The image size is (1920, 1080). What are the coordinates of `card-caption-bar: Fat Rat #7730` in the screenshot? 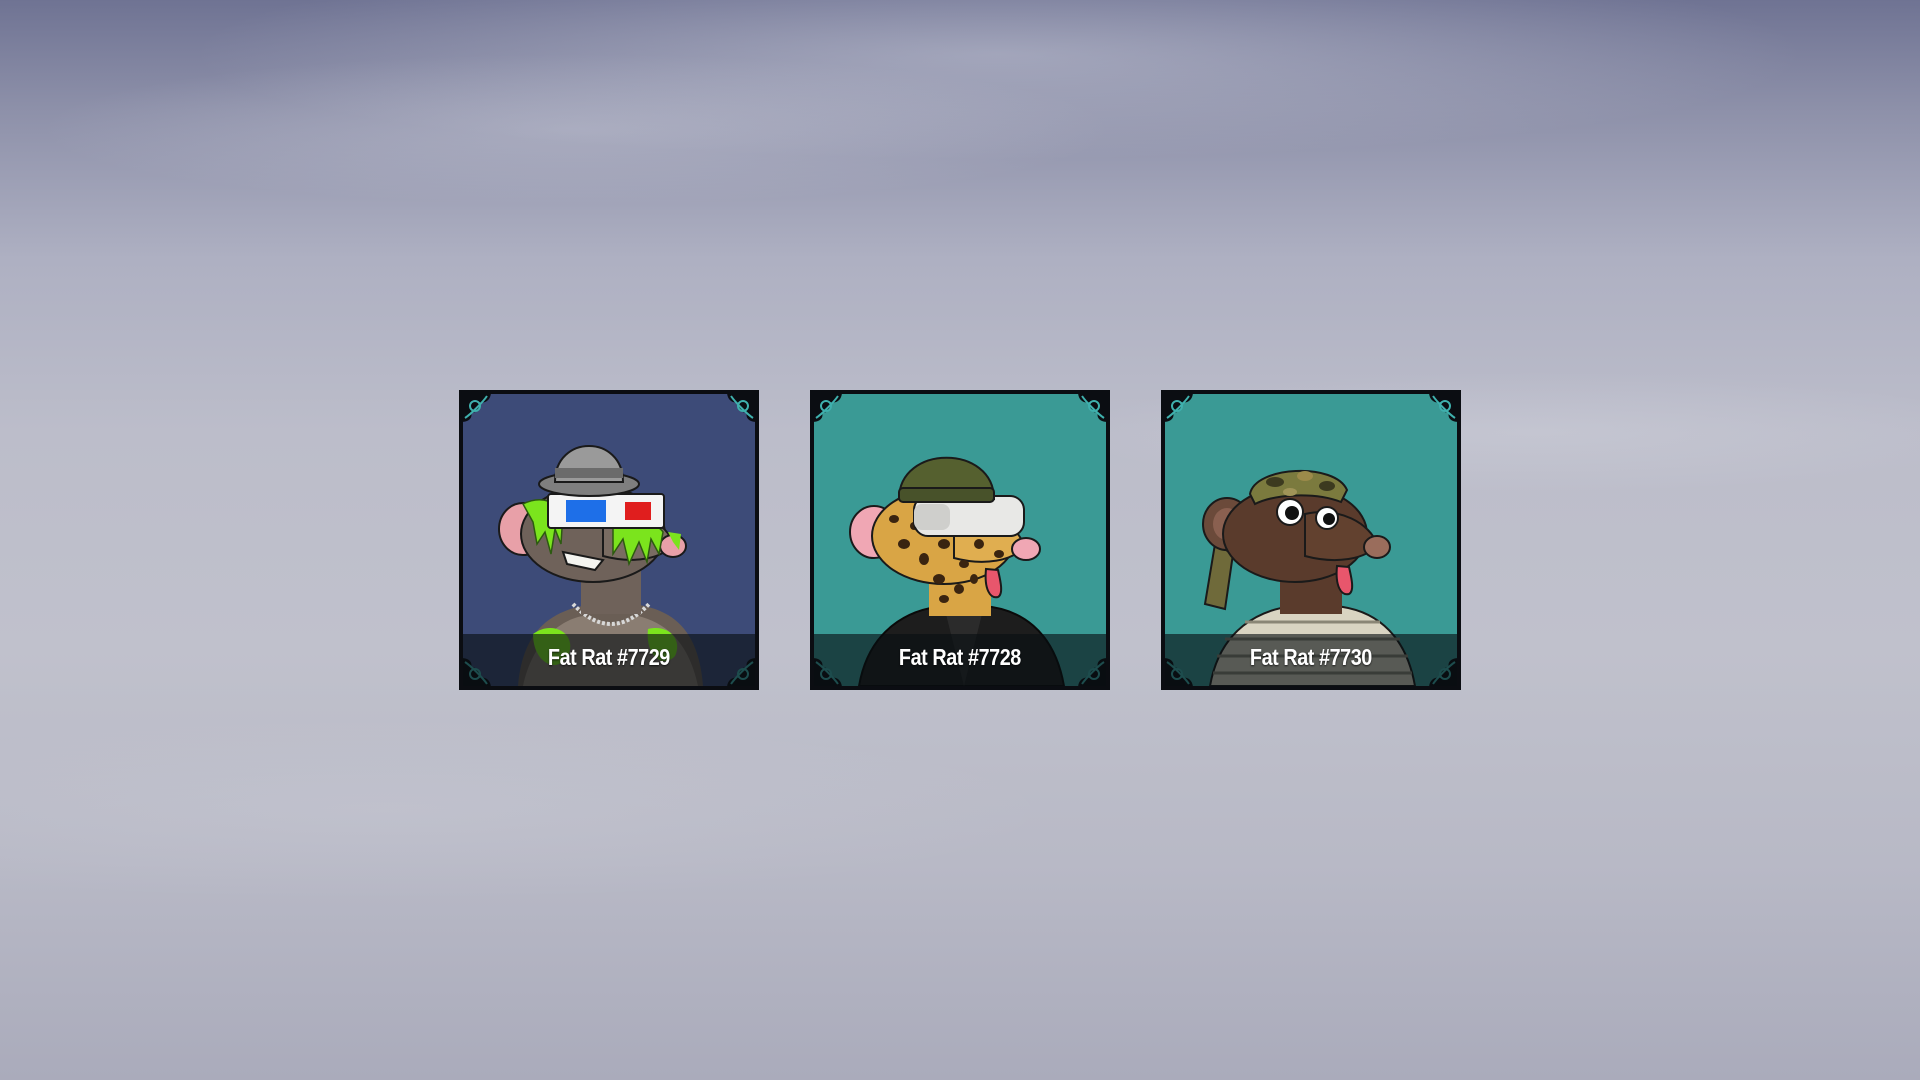 It's located at (1311, 660).